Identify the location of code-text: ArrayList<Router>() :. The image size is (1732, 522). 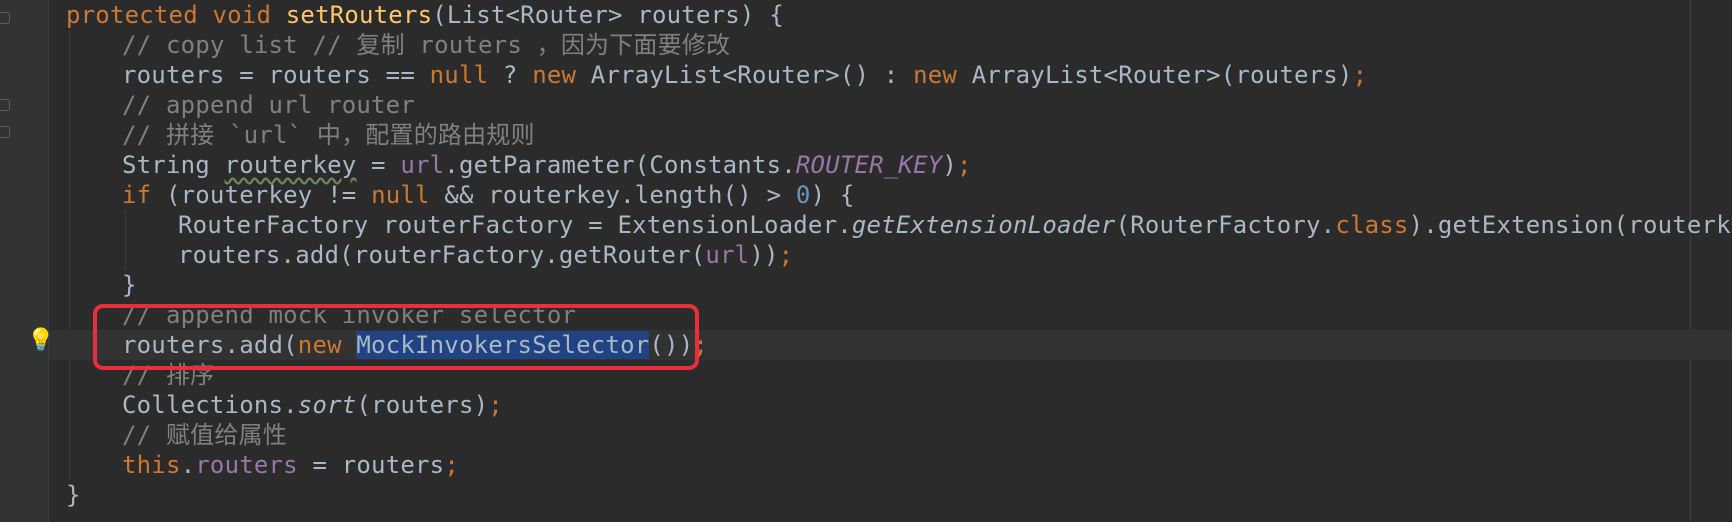
(745, 75).